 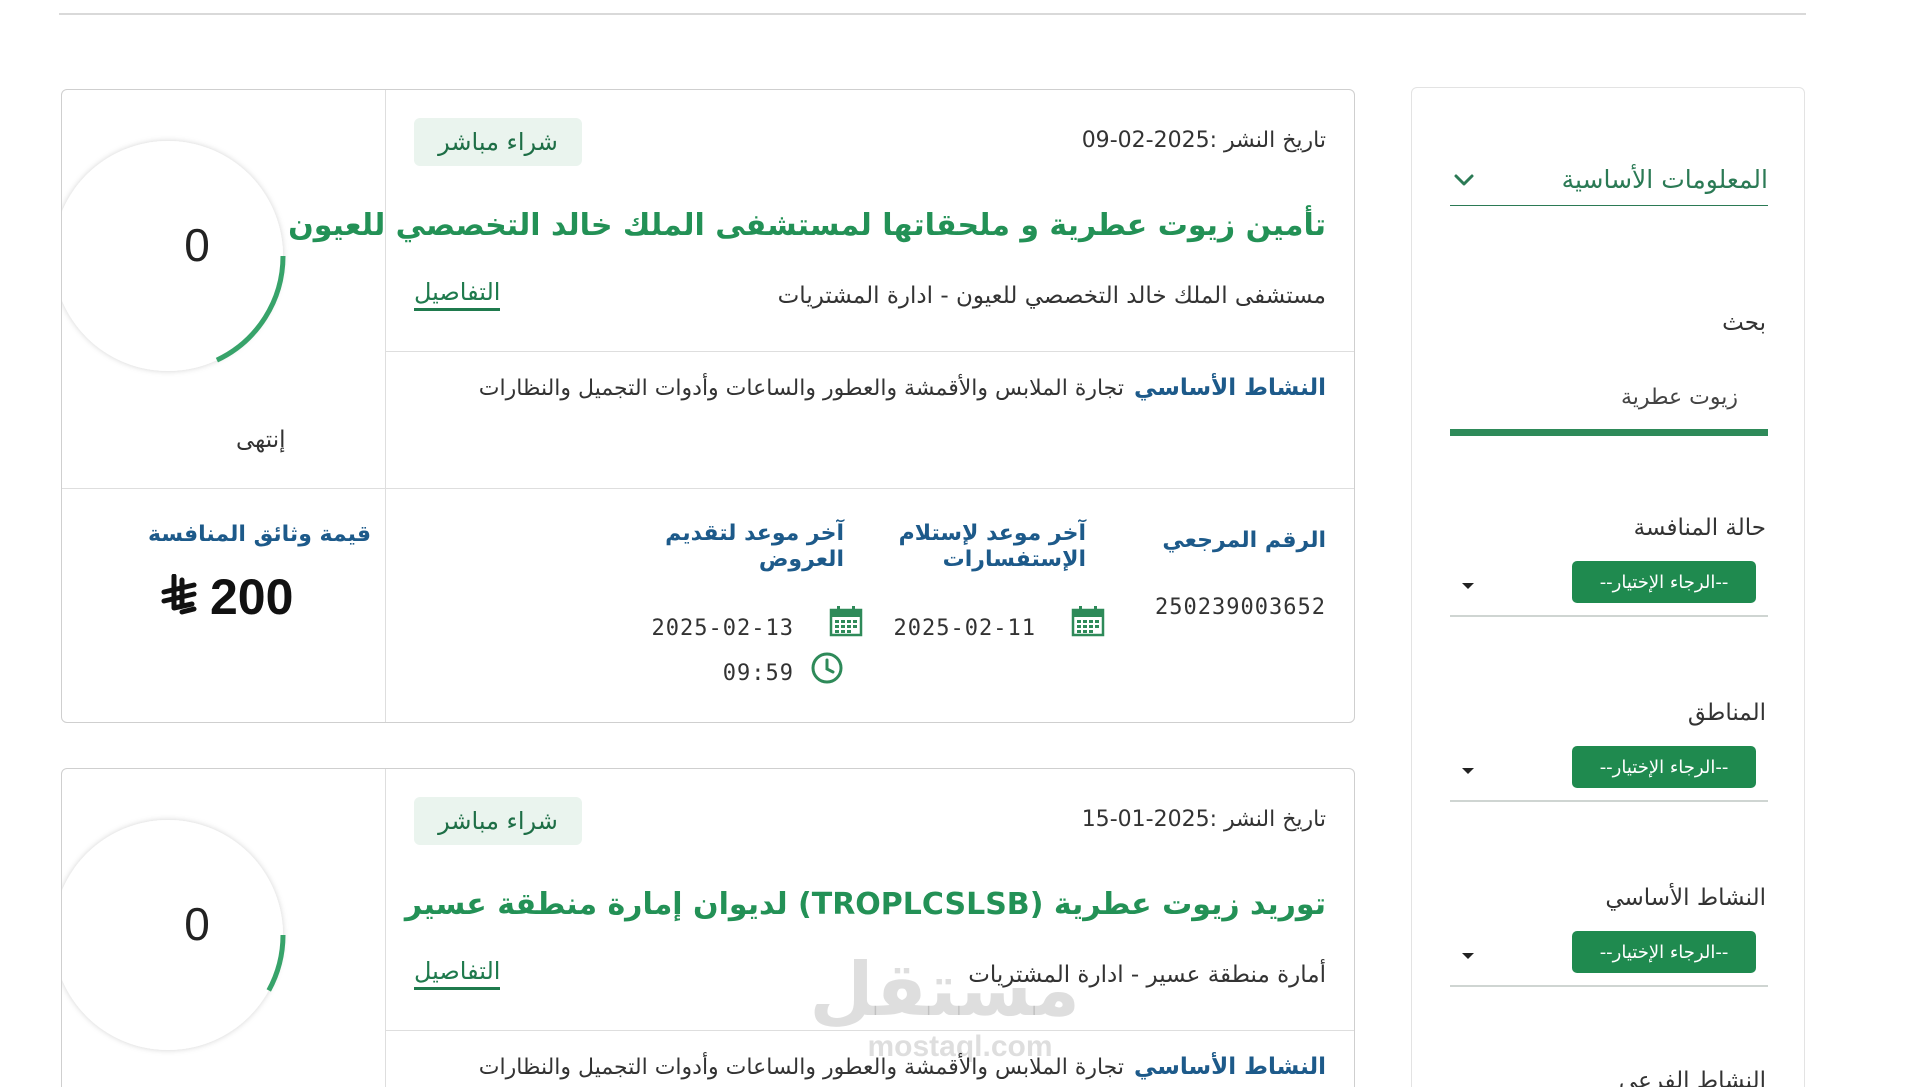 I want to click on region-filter-select: --الرجاء الإختيار--, so click(x=1609, y=774).